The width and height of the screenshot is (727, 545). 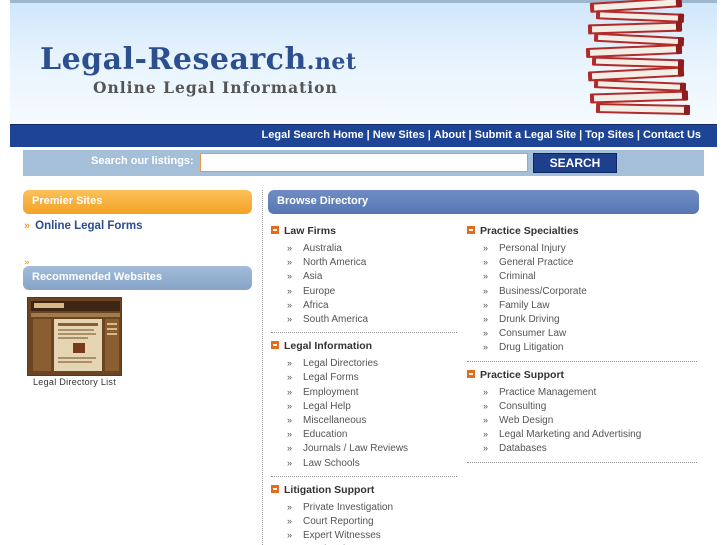 What do you see at coordinates (83, 226) in the screenshot?
I see `premier-link-online-legal-forms: » Online Legal Forms` at bounding box center [83, 226].